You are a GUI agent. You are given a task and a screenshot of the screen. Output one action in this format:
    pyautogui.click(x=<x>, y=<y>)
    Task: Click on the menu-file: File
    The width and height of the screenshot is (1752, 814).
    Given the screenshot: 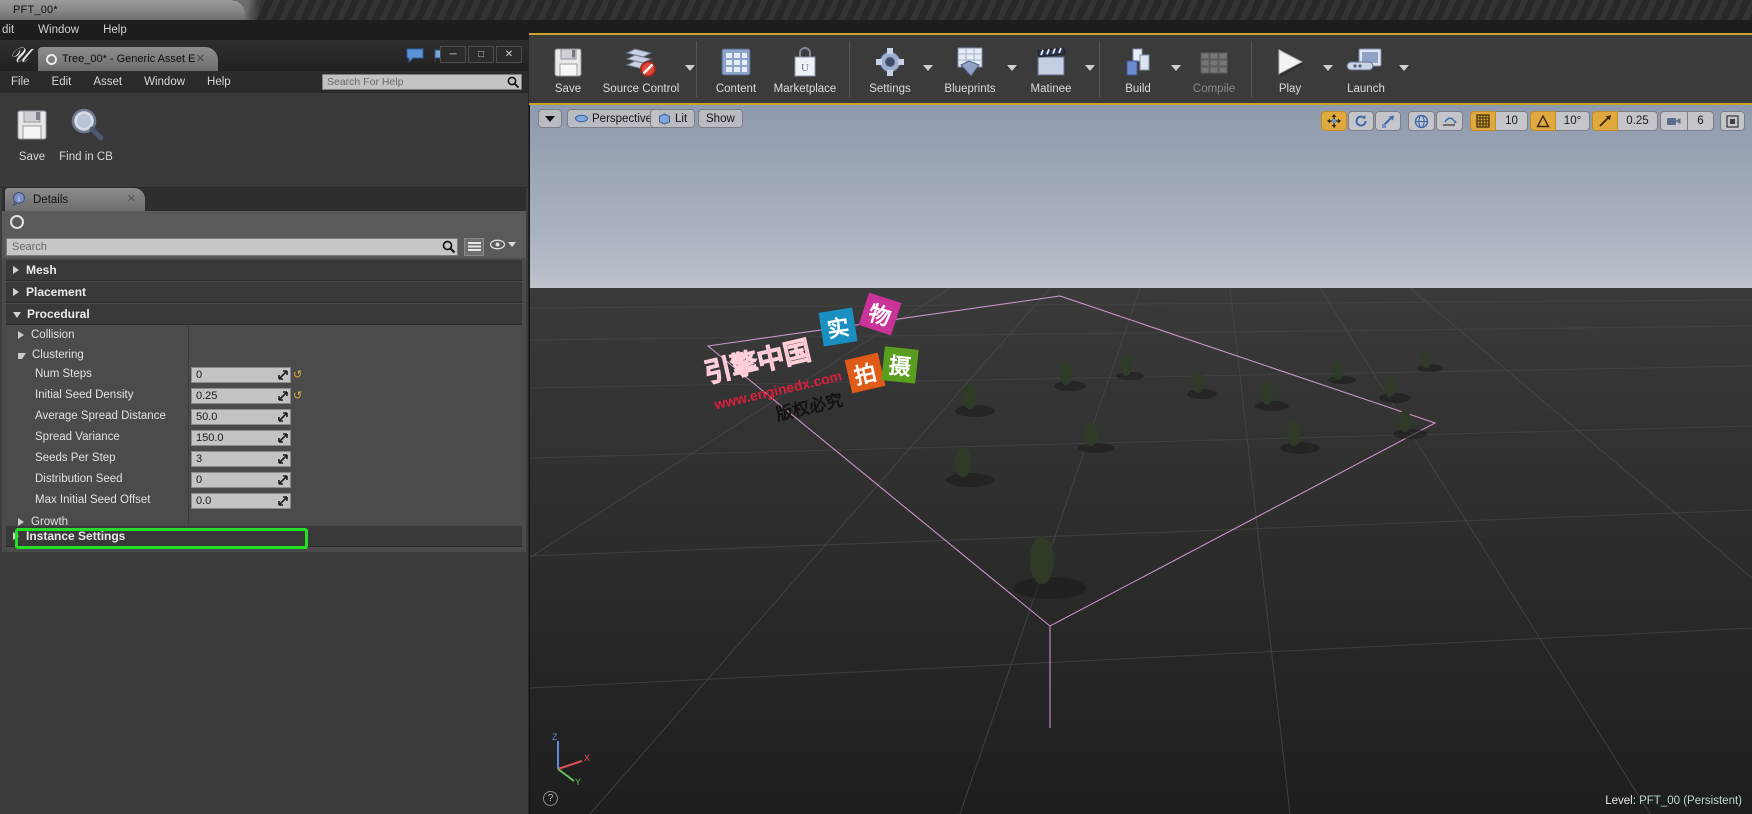 What is the action you would take?
    pyautogui.click(x=20, y=82)
    